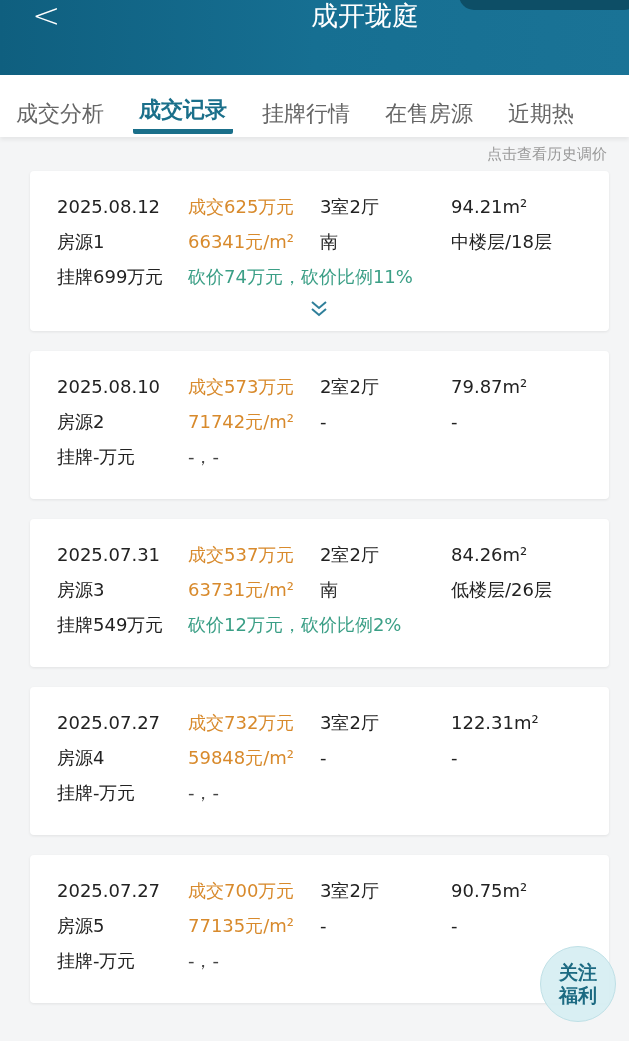 The width and height of the screenshot is (629, 1041). I want to click on deal-date: 2025.07.31, so click(109, 555).